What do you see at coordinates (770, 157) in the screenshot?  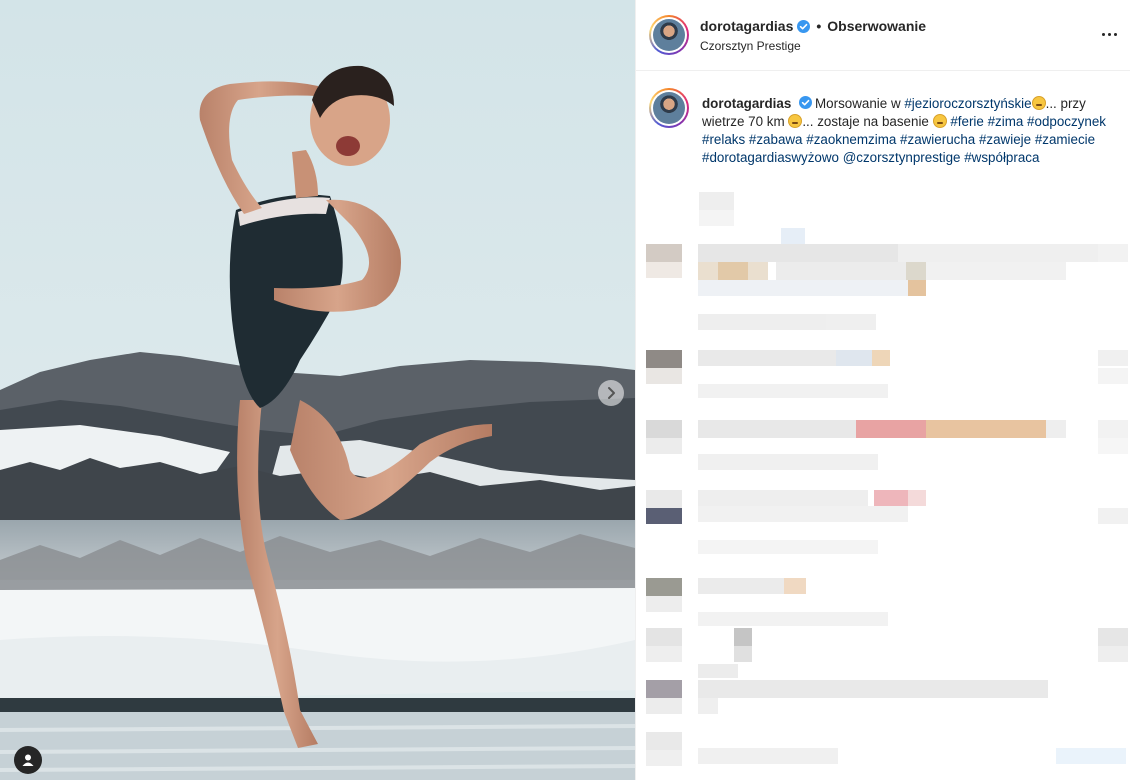 I see `hashtag-link: #dorotagardiaswyżowo` at bounding box center [770, 157].